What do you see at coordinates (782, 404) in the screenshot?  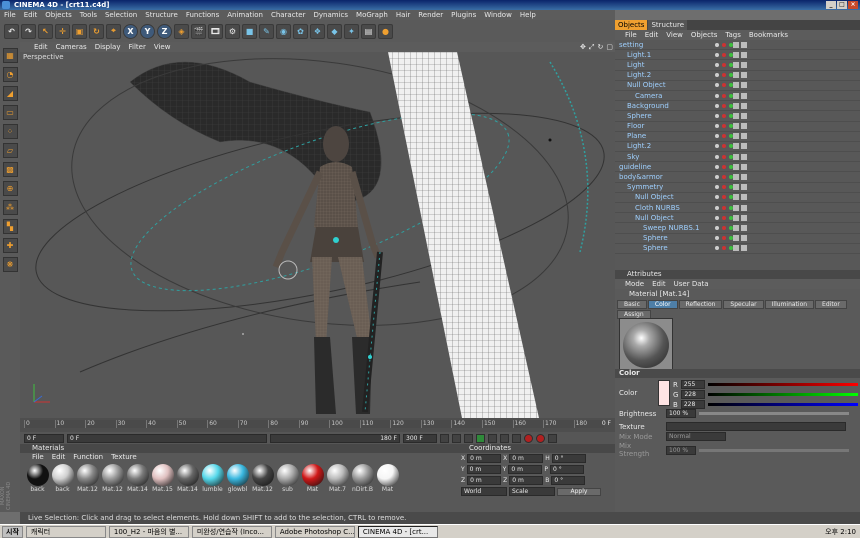 I see `color-b-slider` at bounding box center [782, 404].